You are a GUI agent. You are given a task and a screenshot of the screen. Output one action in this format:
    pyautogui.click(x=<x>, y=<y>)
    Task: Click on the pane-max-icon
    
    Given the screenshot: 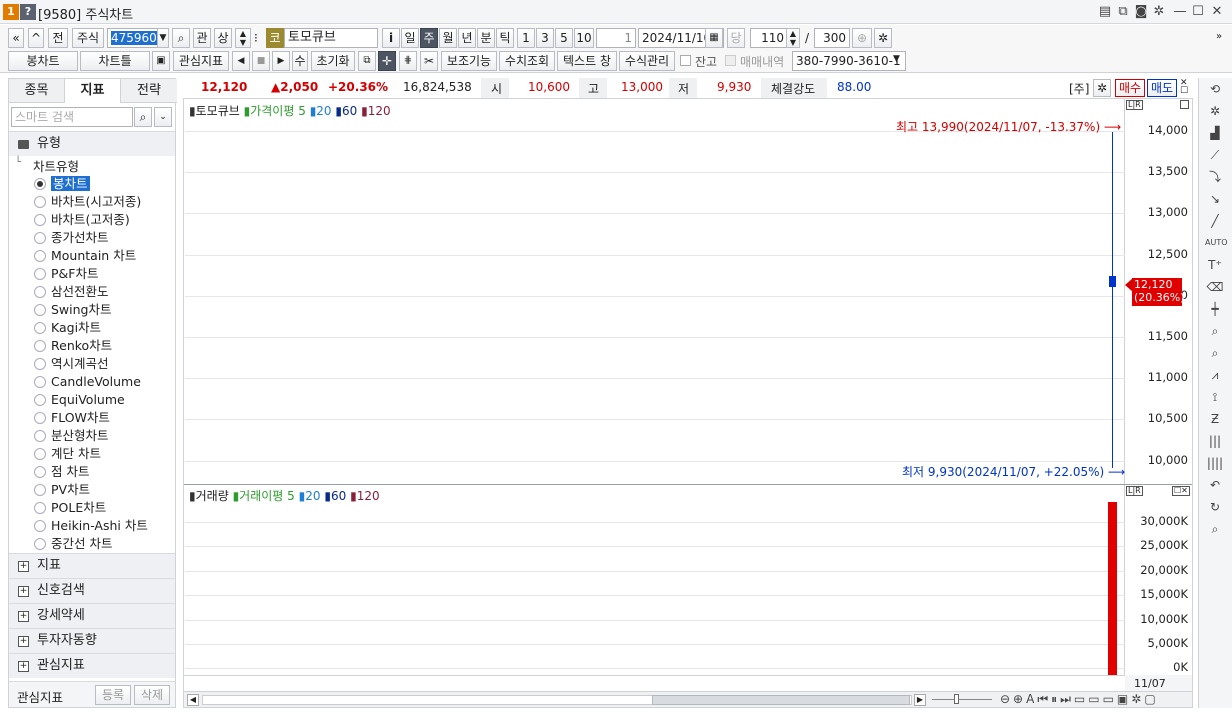 What is the action you would take?
    pyautogui.click(x=1184, y=104)
    